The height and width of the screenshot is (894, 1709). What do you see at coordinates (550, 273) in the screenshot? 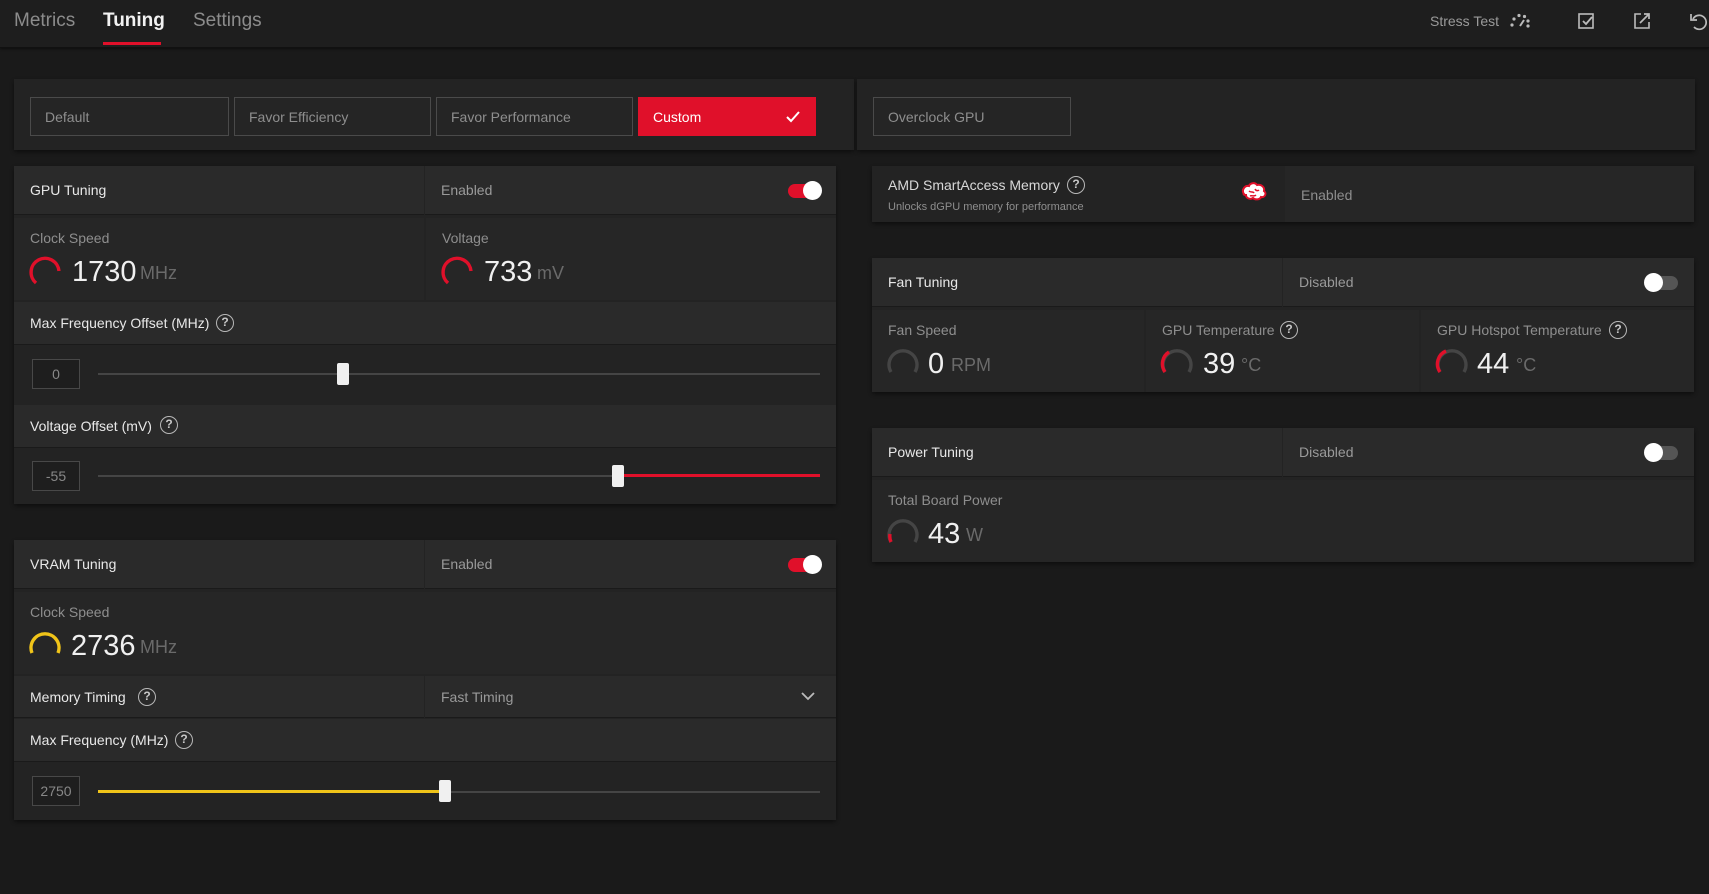
I see `gpu-voltage-unit: mV` at bounding box center [550, 273].